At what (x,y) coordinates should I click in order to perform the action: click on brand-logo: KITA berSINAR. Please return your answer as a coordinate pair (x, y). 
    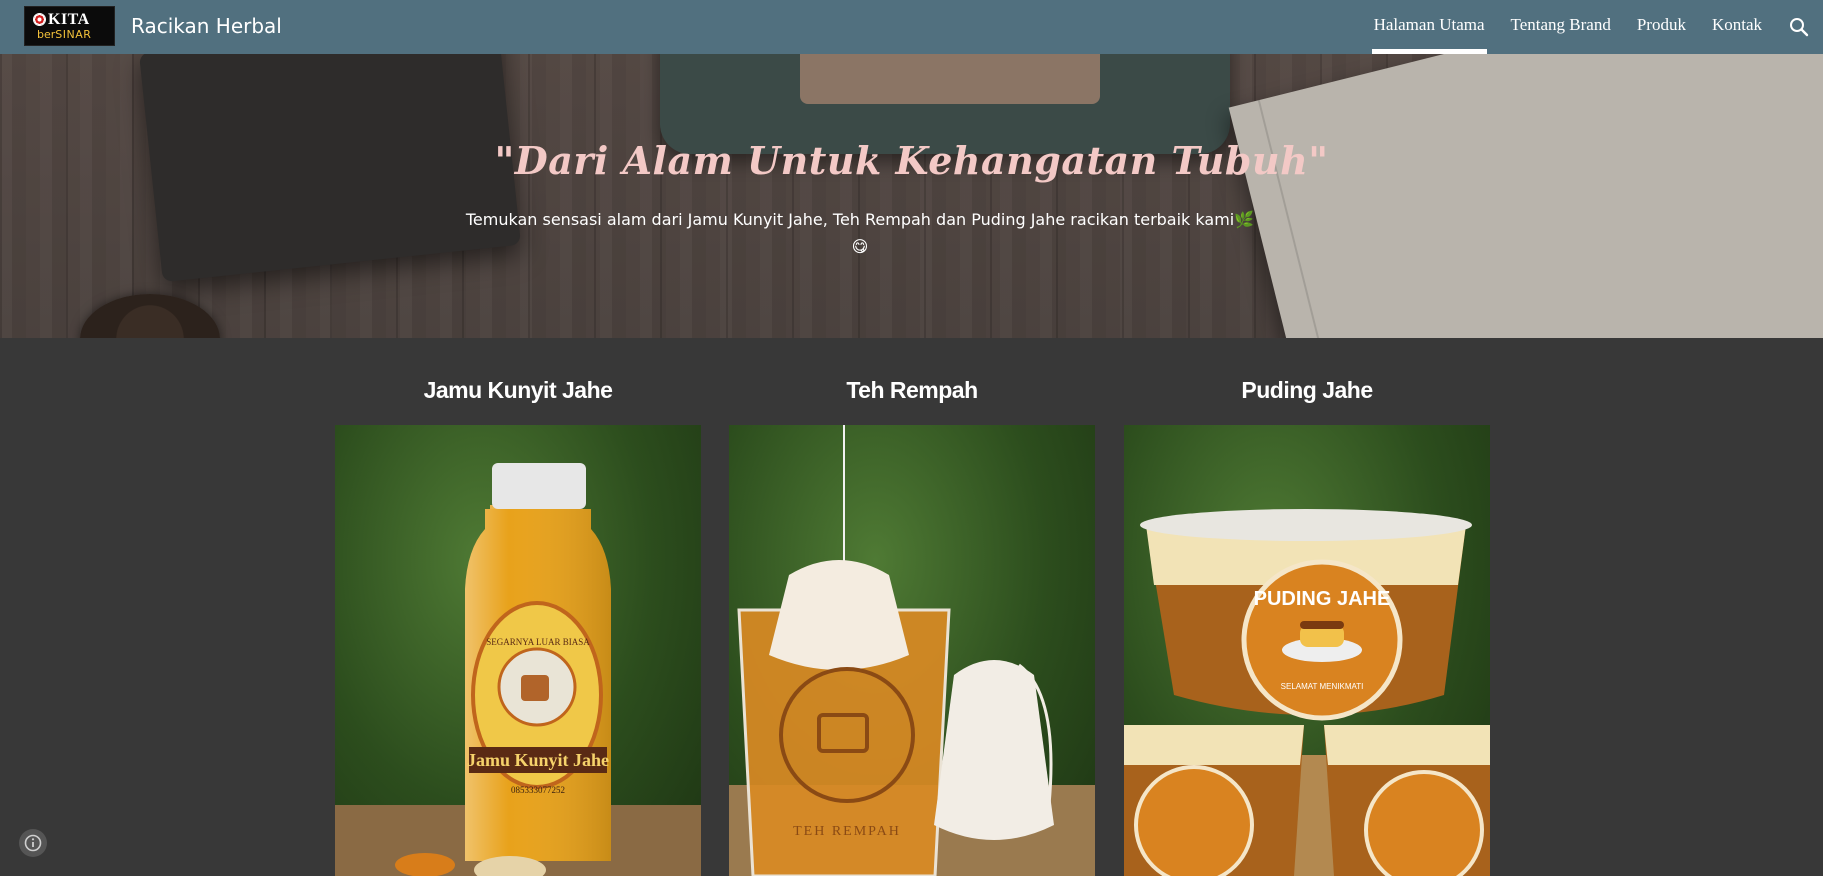
    Looking at the image, I should click on (69, 26).